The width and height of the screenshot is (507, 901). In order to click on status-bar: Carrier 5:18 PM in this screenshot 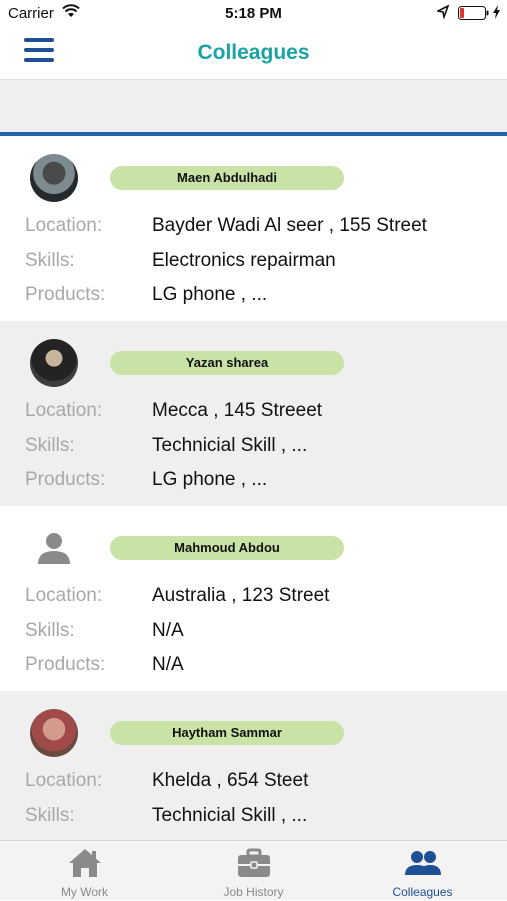, I will do `click(253, 14)`.